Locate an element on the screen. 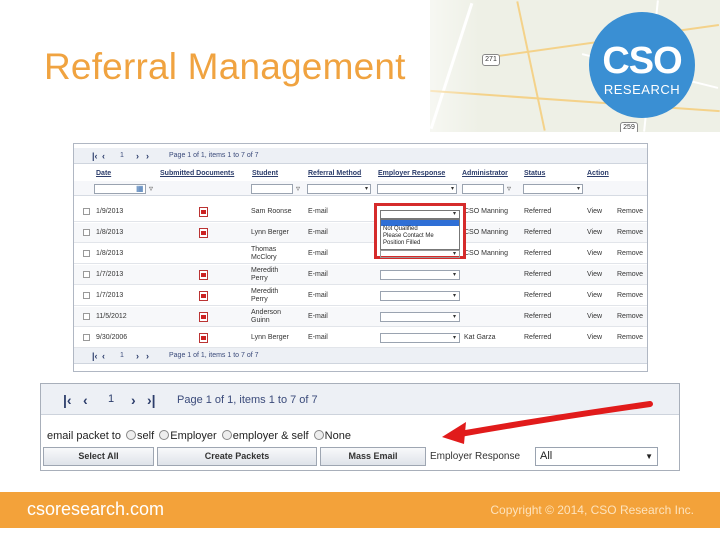 Image resolution: width=720 pixels, height=540 pixels. col-submitted-documents: Submitted Documents is located at coordinates (197, 173).